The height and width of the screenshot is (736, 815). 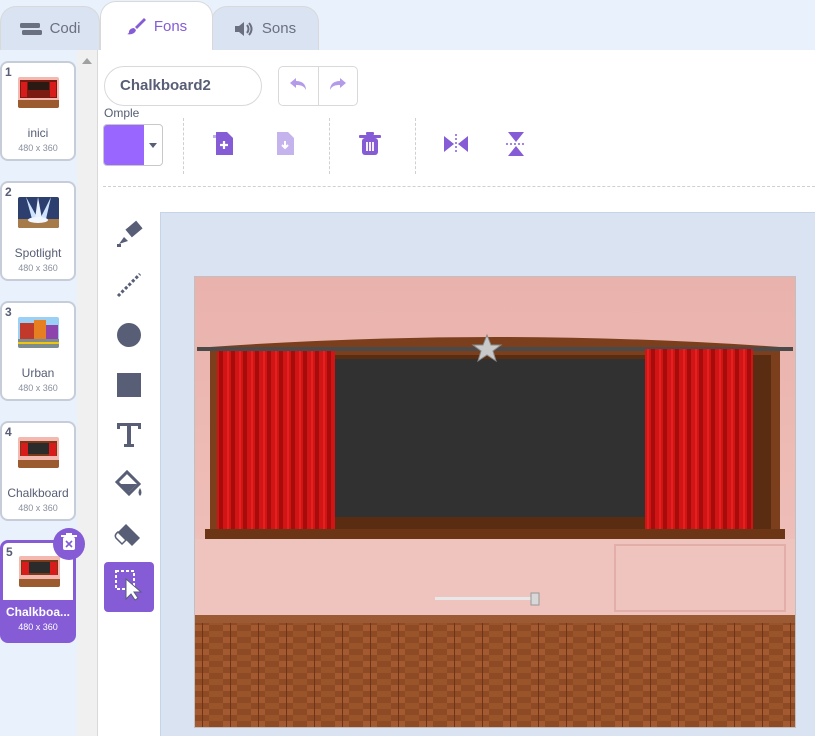 What do you see at coordinates (279, 28) in the screenshot?
I see `tab-label: Sons` at bounding box center [279, 28].